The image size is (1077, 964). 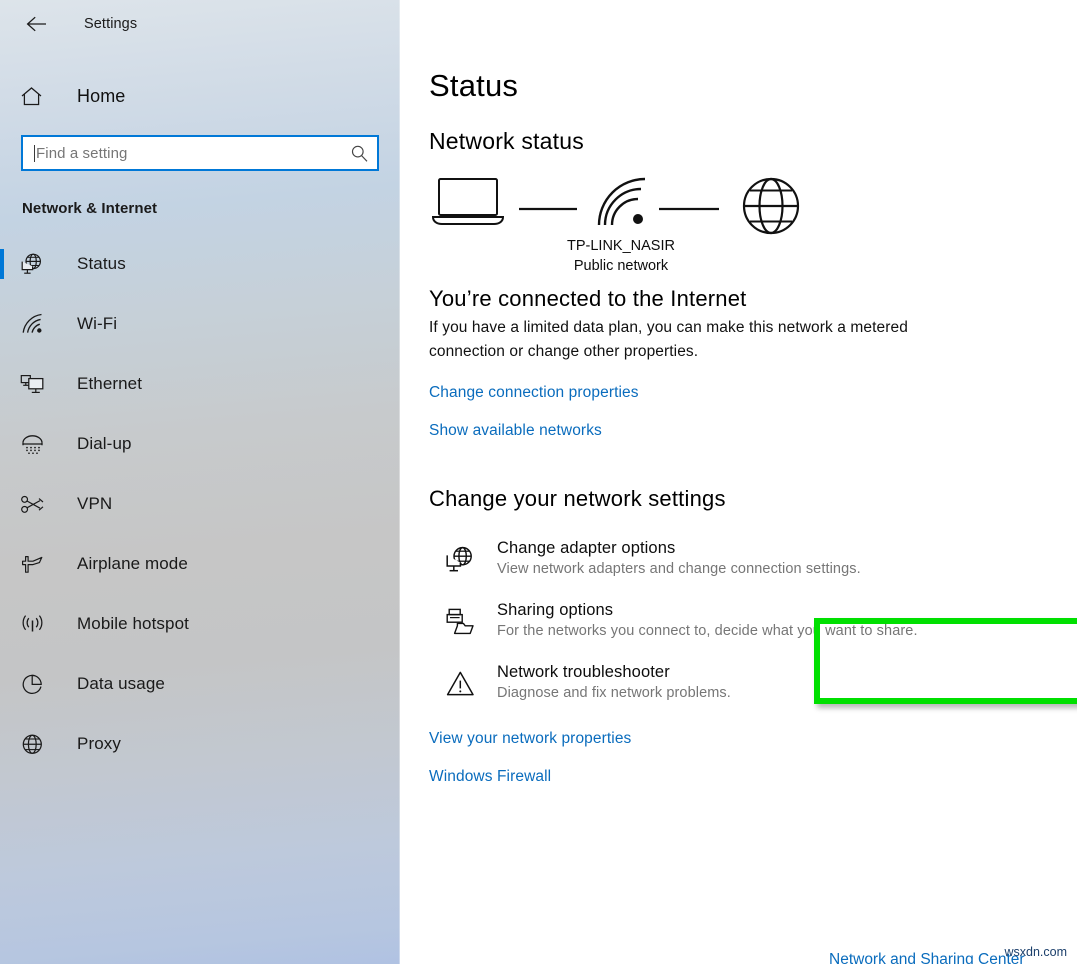 What do you see at coordinates (37, 624) in the screenshot?
I see `hotspot-icon` at bounding box center [37, 624].